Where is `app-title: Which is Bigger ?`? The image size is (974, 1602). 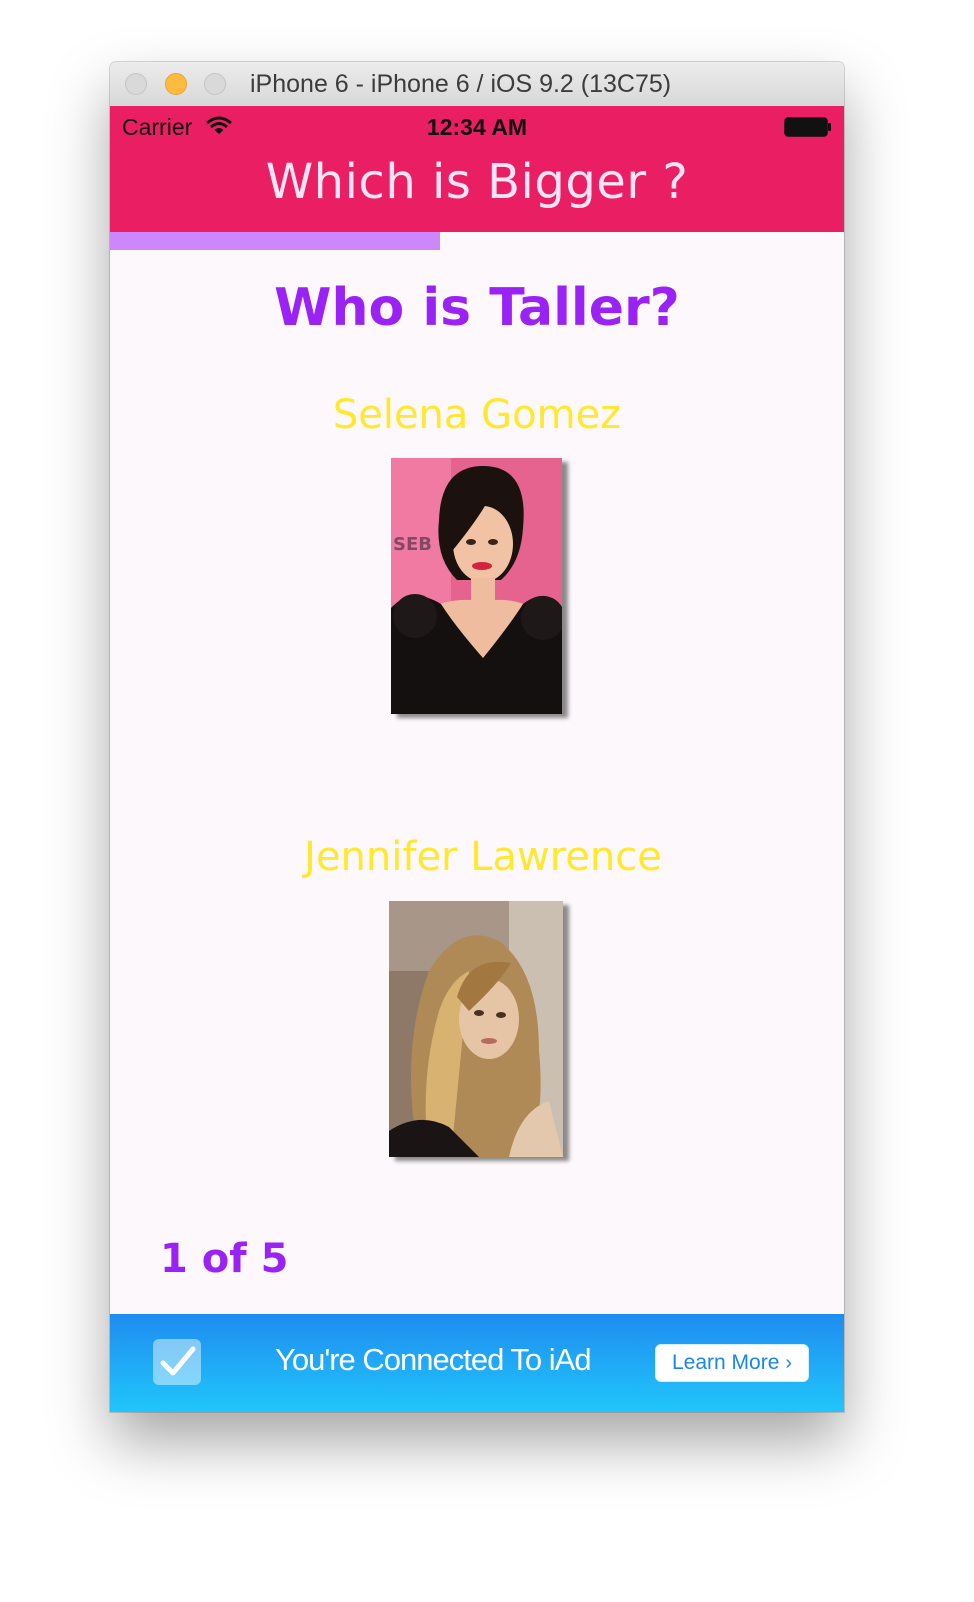 app-title: Which is Bigger ? is located at coordinates (477, 182).